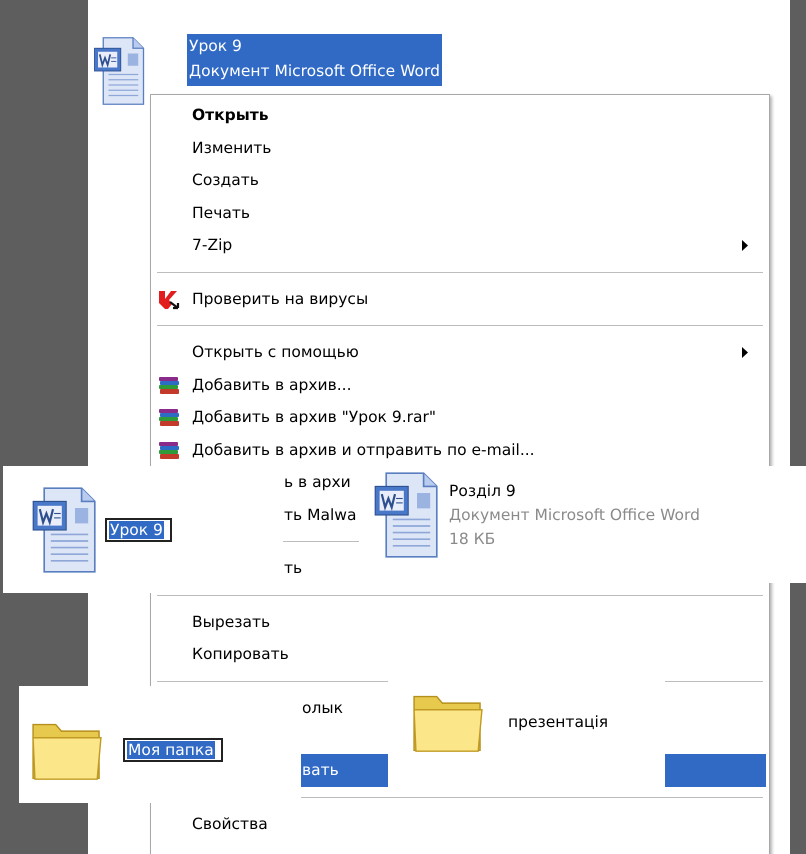  I want to click on menu-item: Открыть, so click(460, 115).